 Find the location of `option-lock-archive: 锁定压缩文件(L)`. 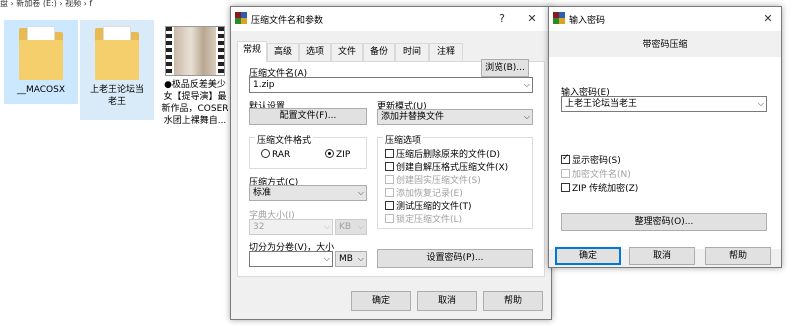

option-lock-archive: 锁定压缩文件(L) is located at coordinates (423, 220).